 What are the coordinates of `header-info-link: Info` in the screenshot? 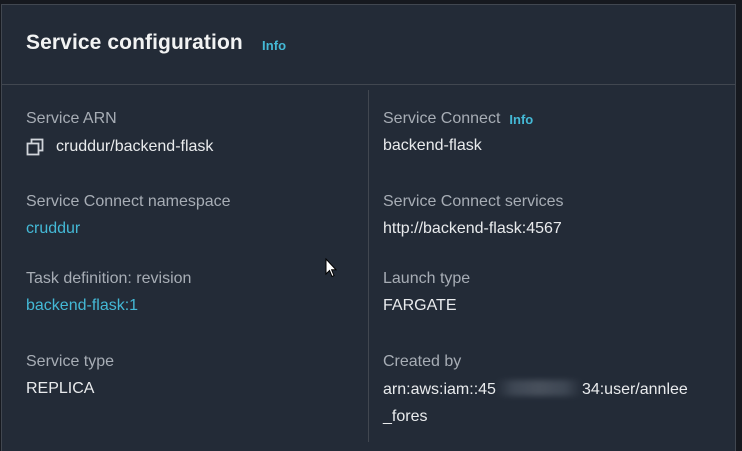 It's located at (274, 45).